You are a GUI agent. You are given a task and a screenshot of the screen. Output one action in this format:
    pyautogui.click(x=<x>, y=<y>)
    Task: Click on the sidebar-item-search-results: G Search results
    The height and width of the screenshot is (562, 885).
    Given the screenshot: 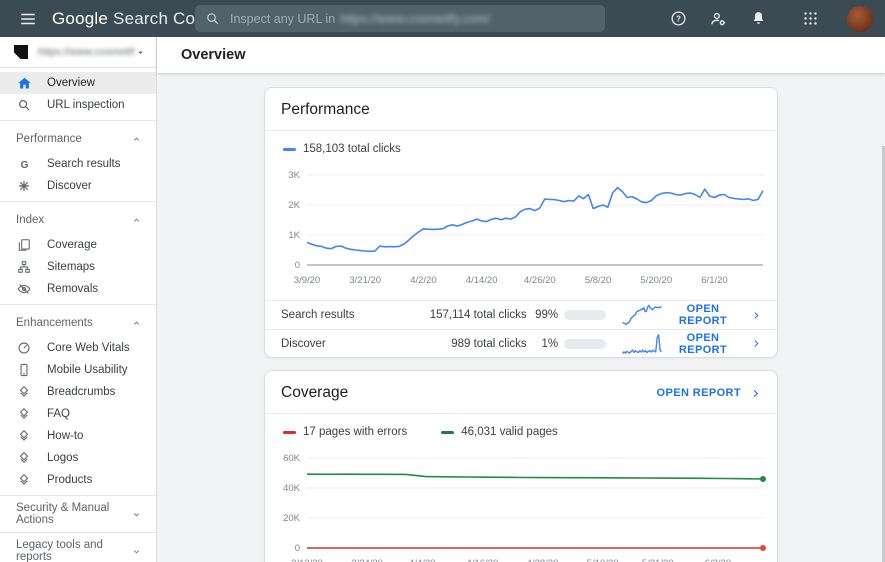 What is the action you would take?
    pyautogui.click(x=78, y=164)
    